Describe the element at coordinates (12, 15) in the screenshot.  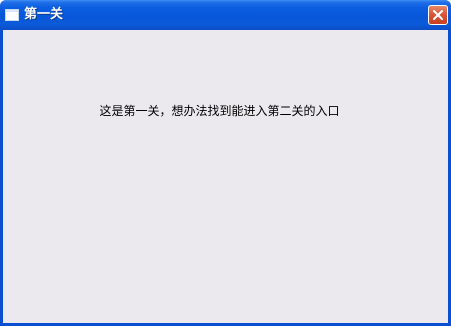
I see `window-icon` at that location.